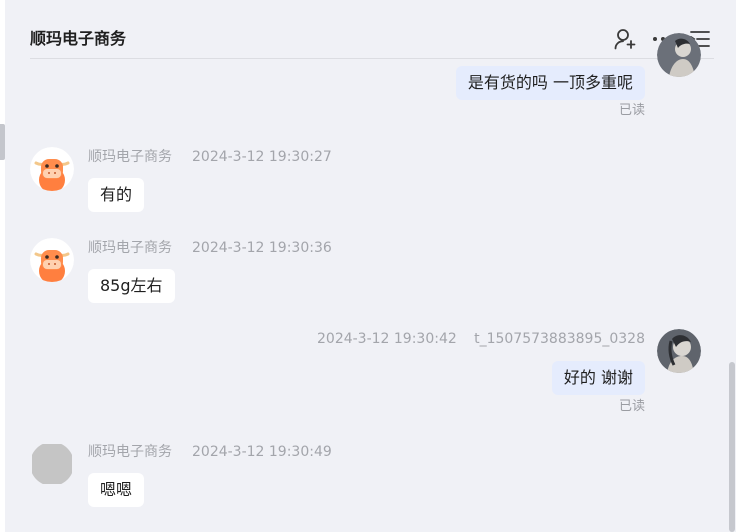 Image resolution: width=736 pixels, height=532 pixels. Describe the element at coordinates (372, 29) in the screenshot. I see `chat-header: 顺玛电子商务` at that location.